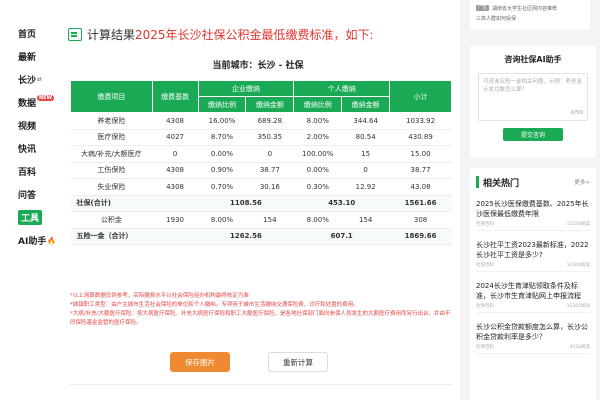  Describe the element at coordinates (261, 384) in the screenshot. I see `divider` at that location.